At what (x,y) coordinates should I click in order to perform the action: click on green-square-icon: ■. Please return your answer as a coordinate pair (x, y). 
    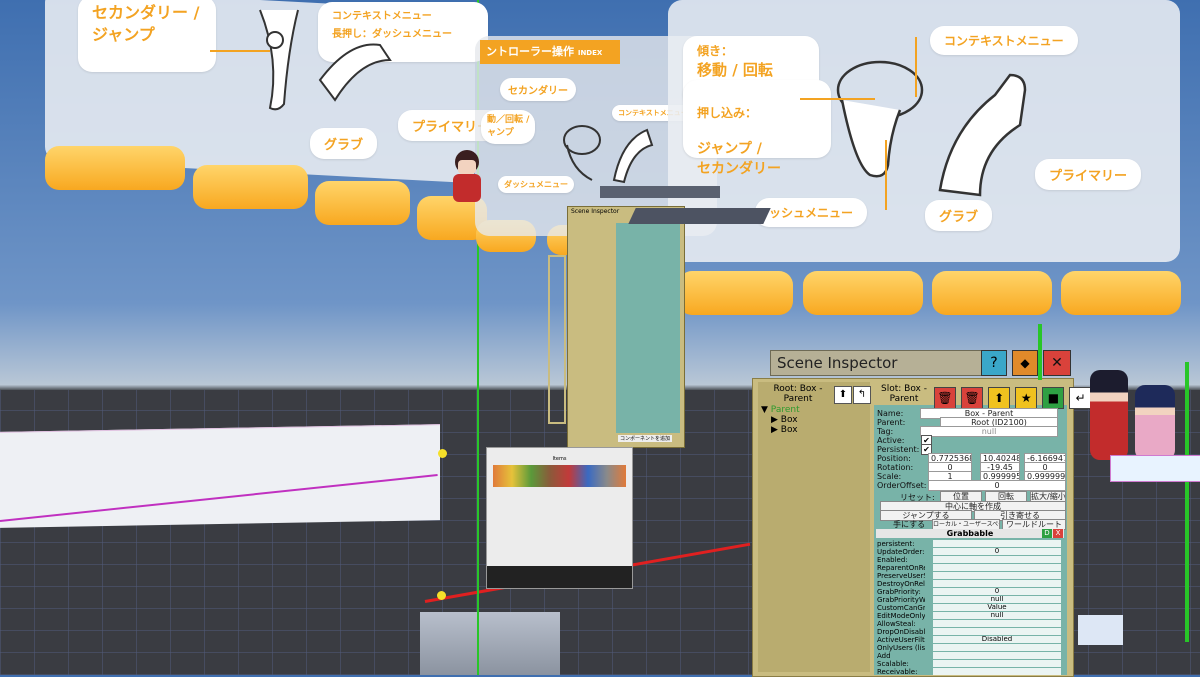
    Looking at the image, I should click on (1053, 398).